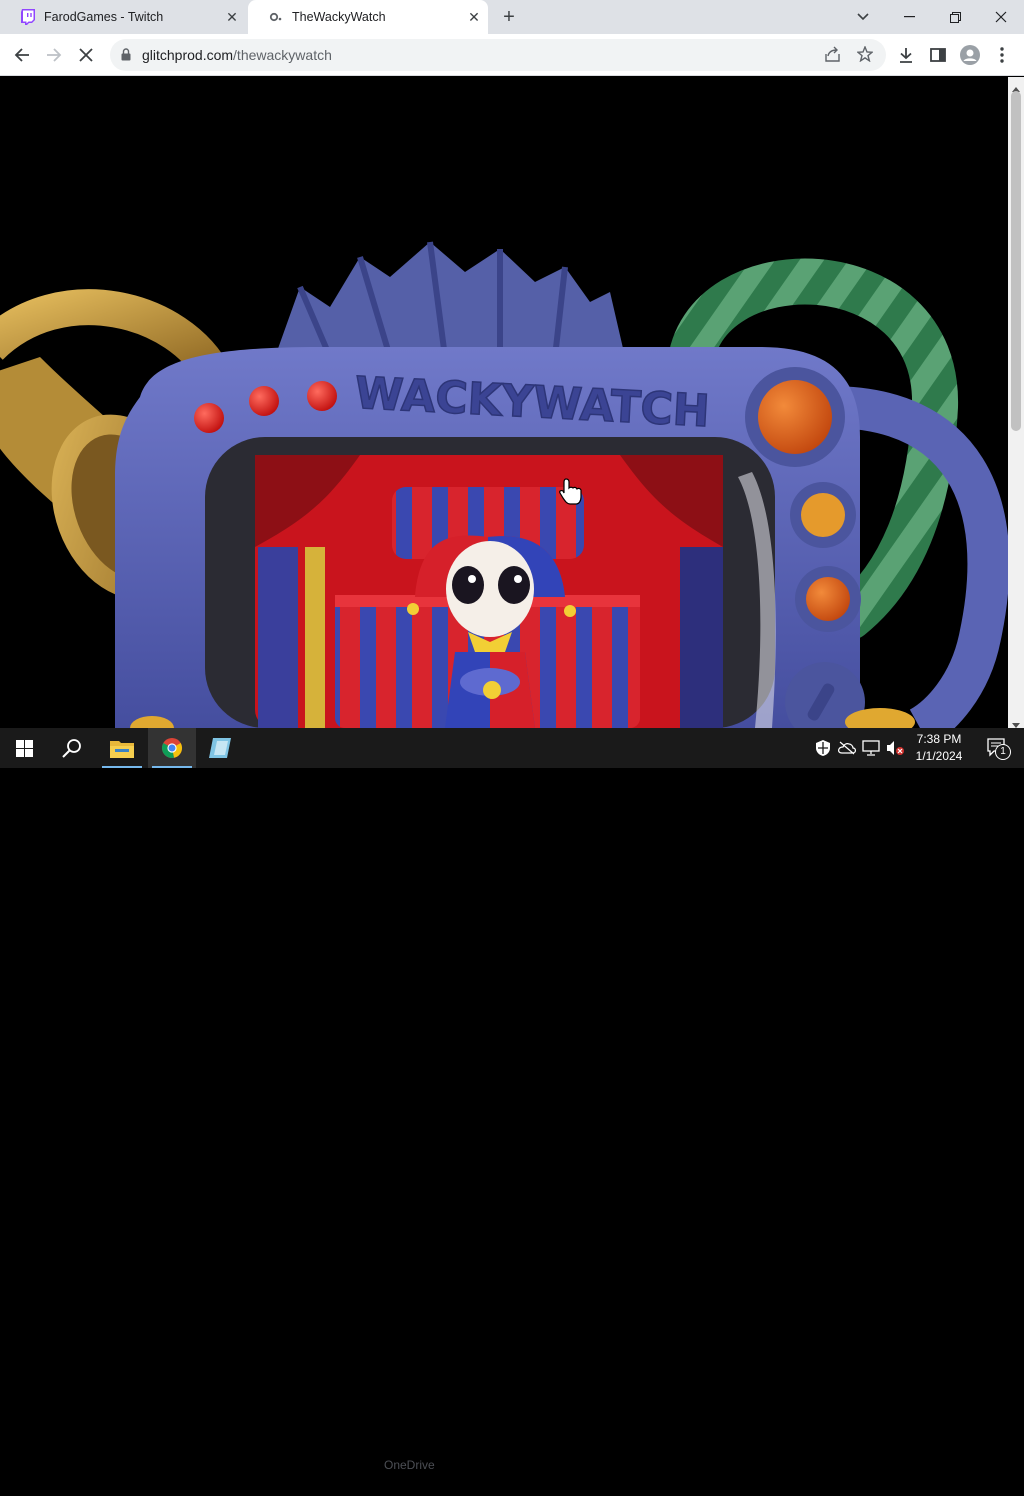  I want to click on file-explorer-button, so click(122, 748).